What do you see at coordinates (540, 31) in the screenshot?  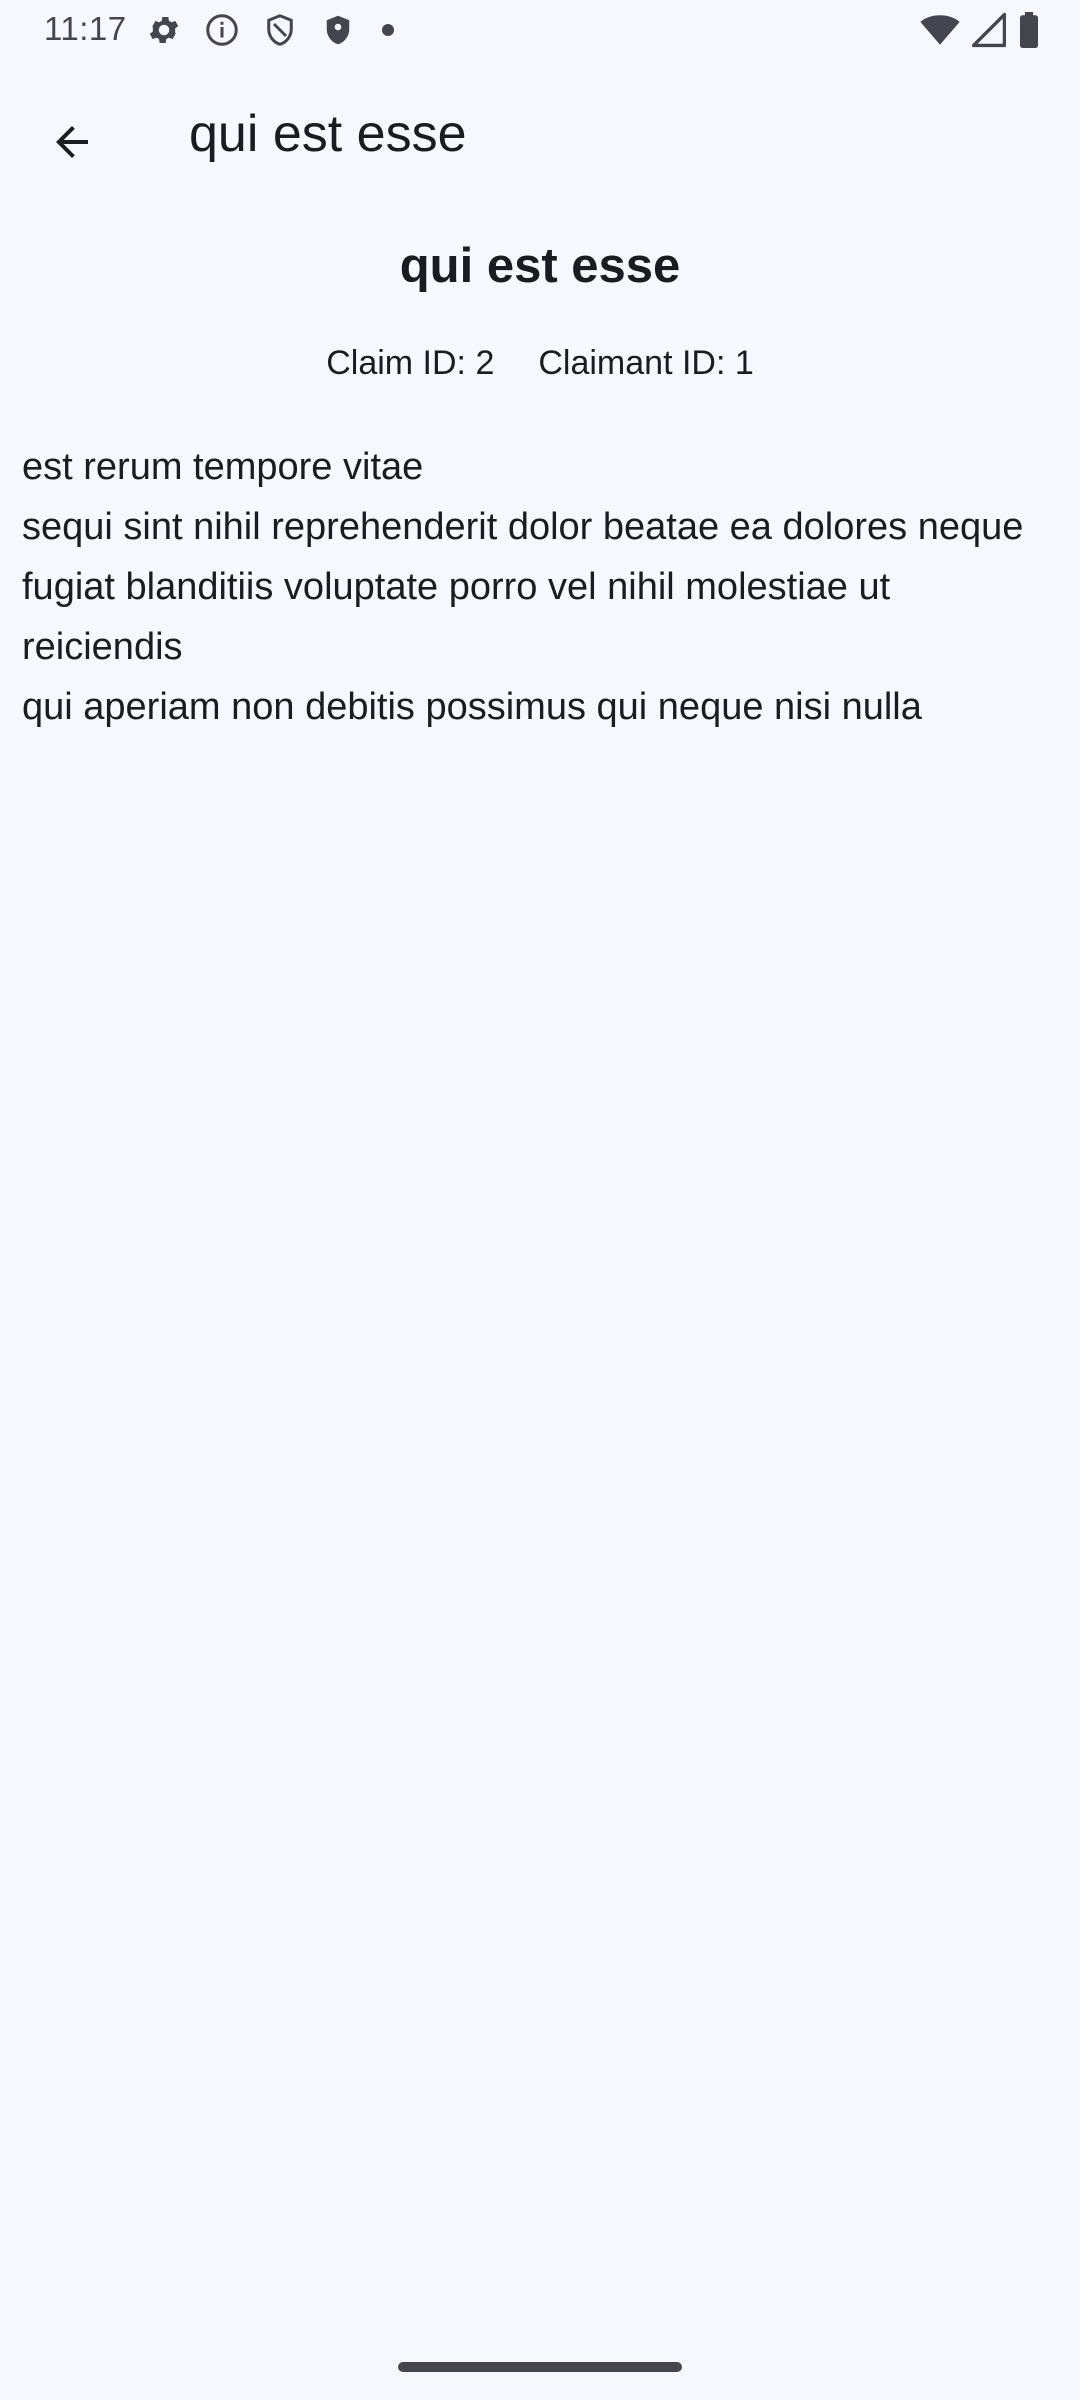 I see `status-bar: 11:17` at bounding box center [540, 31].